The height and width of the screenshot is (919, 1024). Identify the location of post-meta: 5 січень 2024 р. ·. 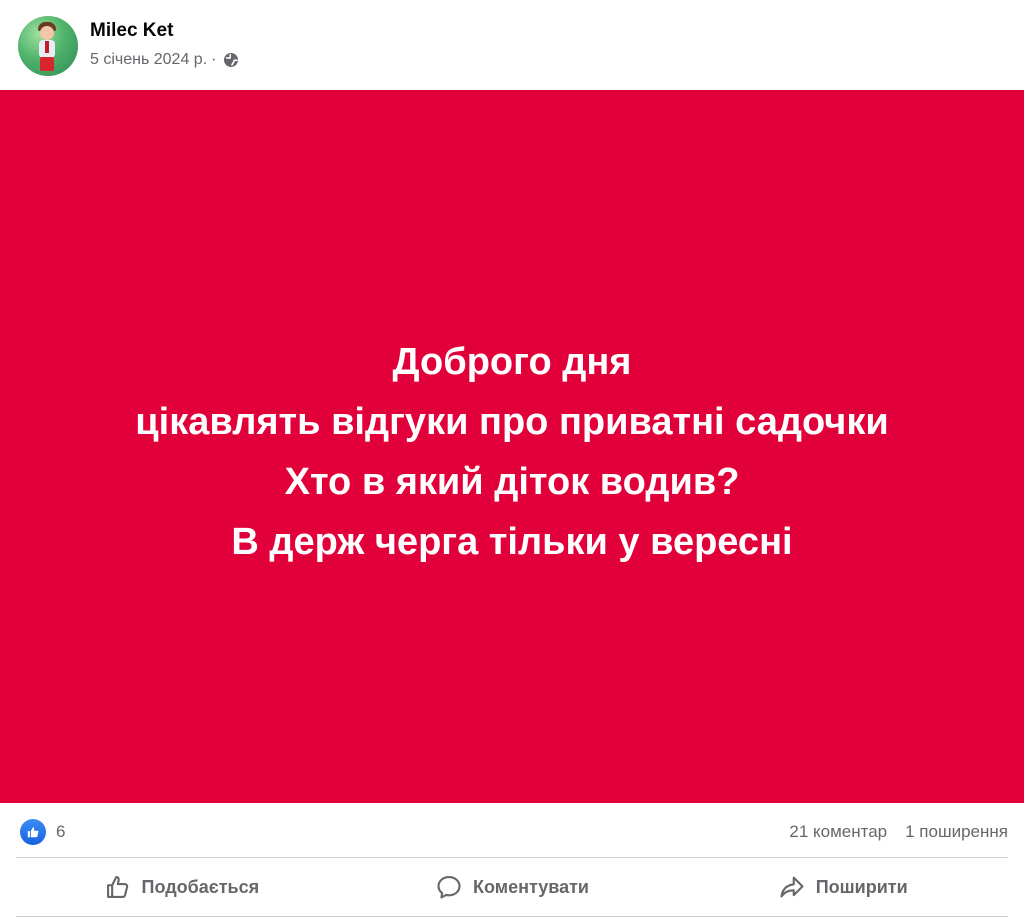
(164, 60).